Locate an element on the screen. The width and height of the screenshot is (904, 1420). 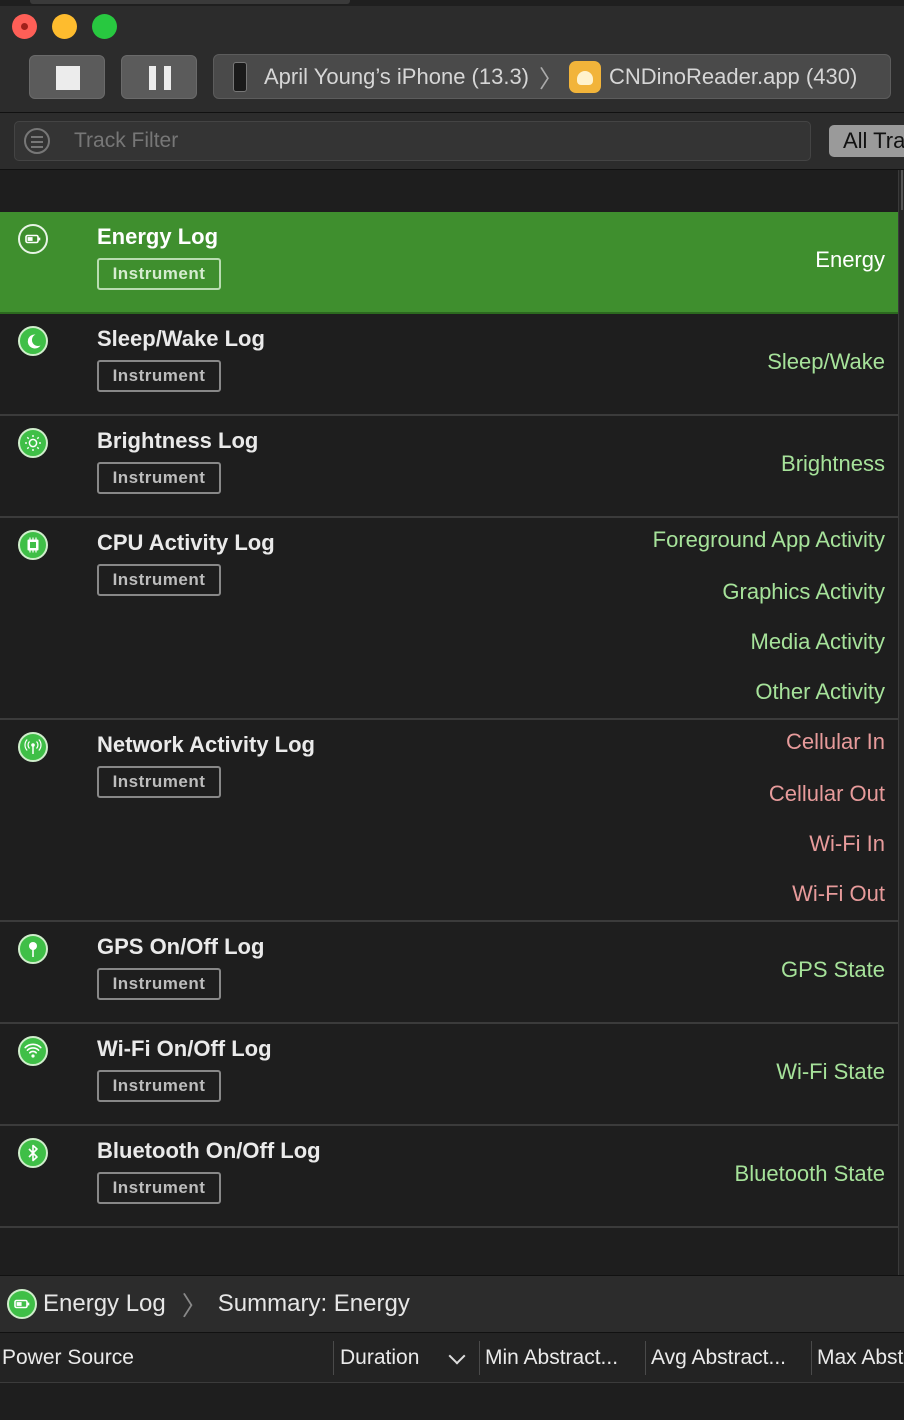
series-label: Bluetooth State is located at coordinates (809, 1173).